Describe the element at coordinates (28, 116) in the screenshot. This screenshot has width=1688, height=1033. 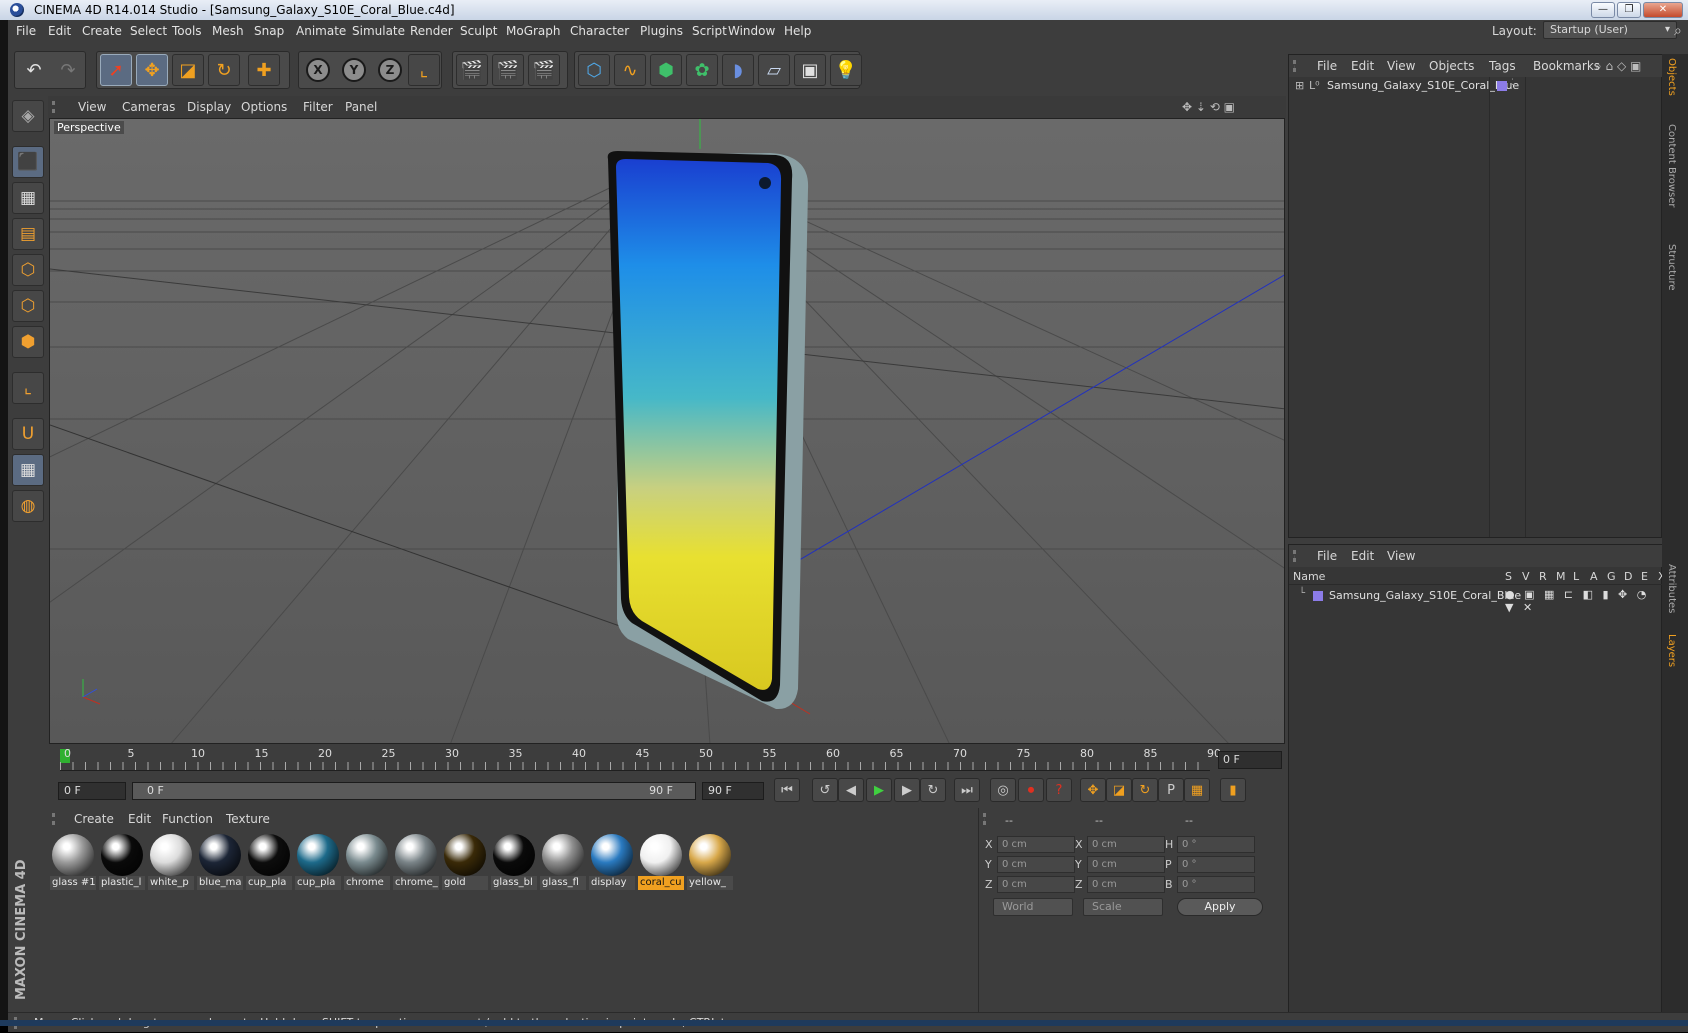
I see `model-mode-icon: ◈` at that location.